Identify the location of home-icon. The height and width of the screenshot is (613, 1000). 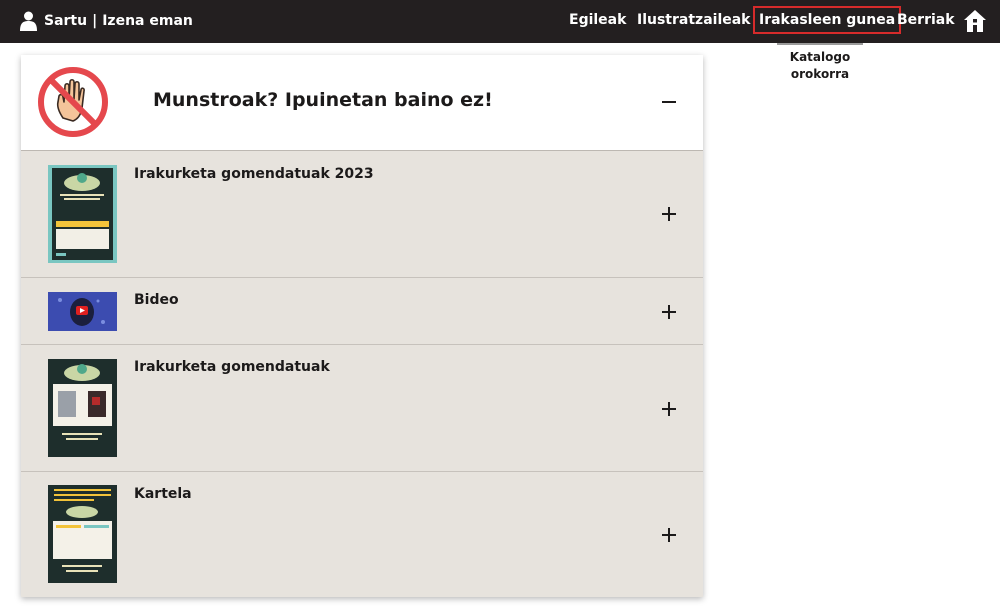
(975, 21).